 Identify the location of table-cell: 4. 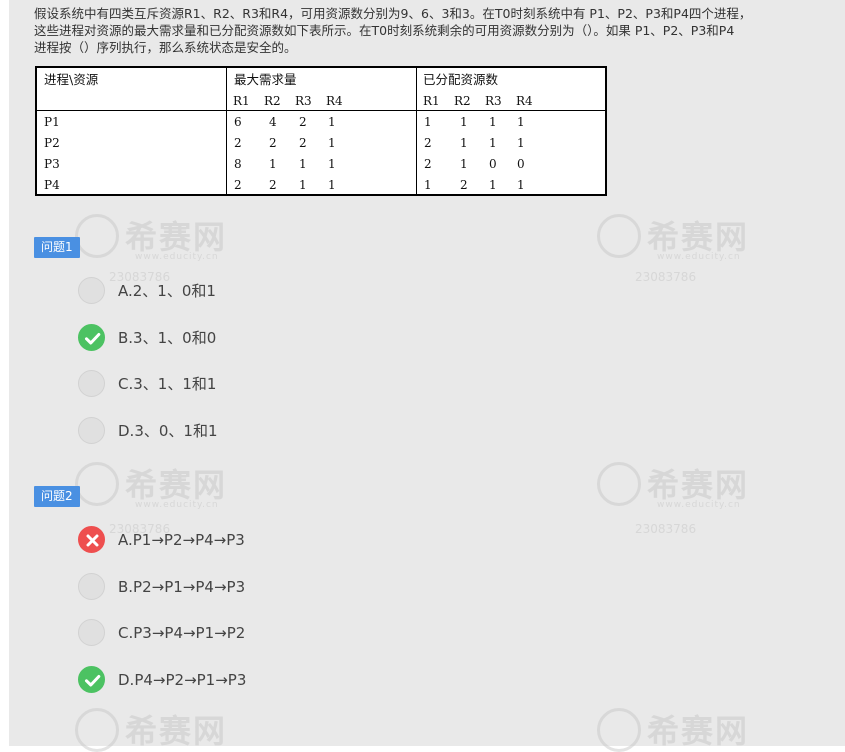
(273, 122).